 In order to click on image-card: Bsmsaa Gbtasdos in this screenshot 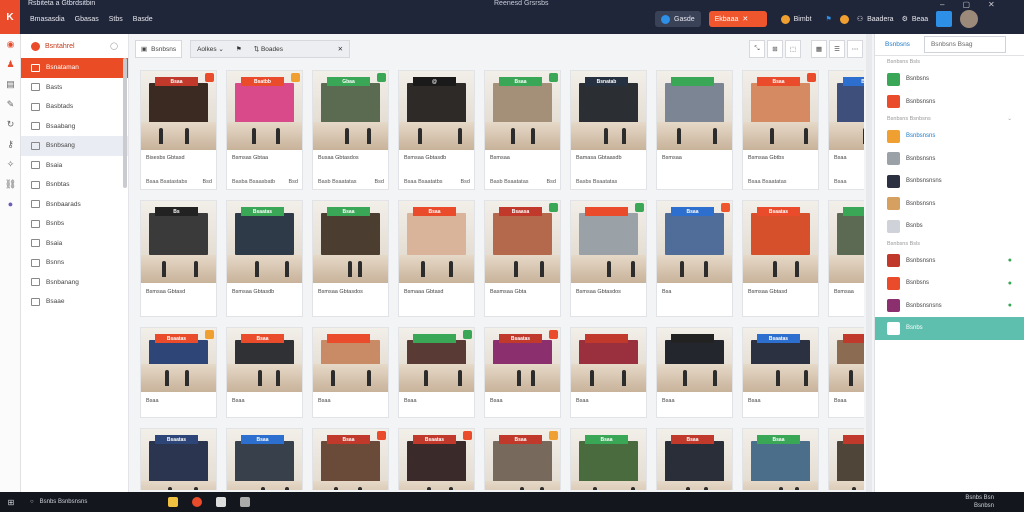, I will do `click(608, 258)`.